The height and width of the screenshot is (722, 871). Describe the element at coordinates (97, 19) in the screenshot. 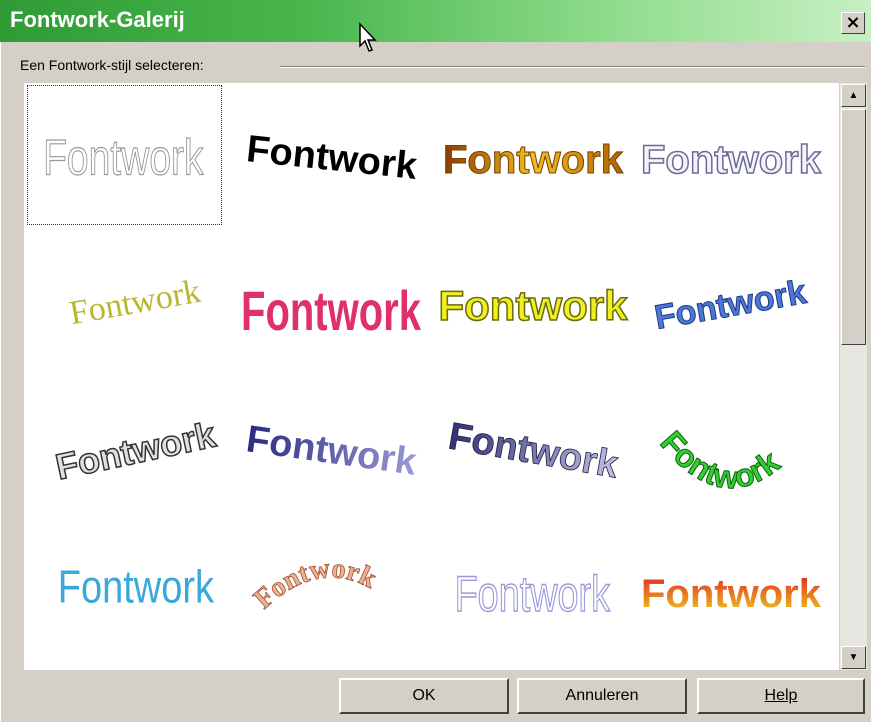

I see `window-title: Fontwork-Galerij` at that location.